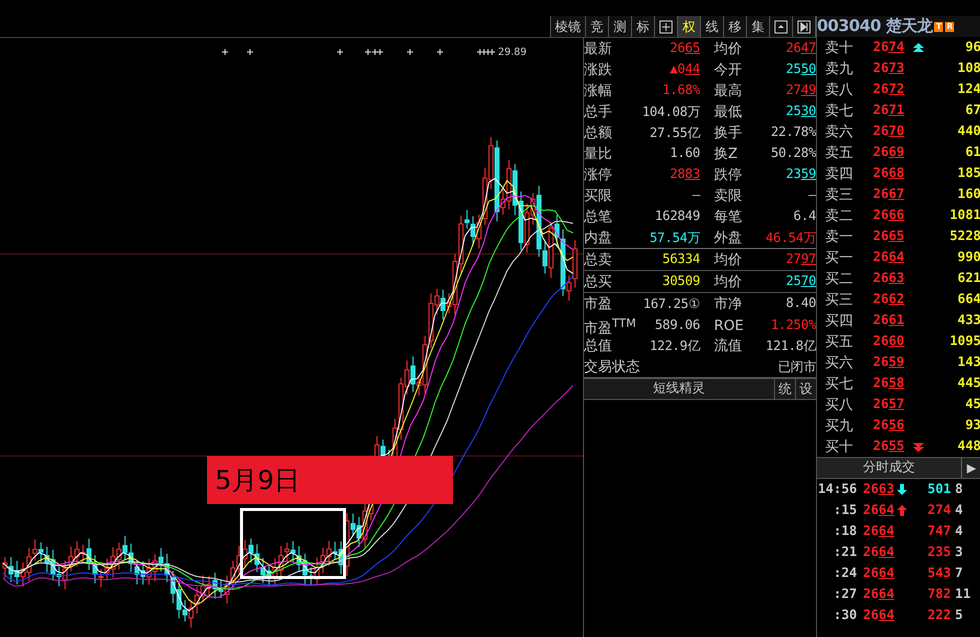 The width and height of the screenshot is (980, 637). I want to click on order-label: 买六, so click(839, 363).